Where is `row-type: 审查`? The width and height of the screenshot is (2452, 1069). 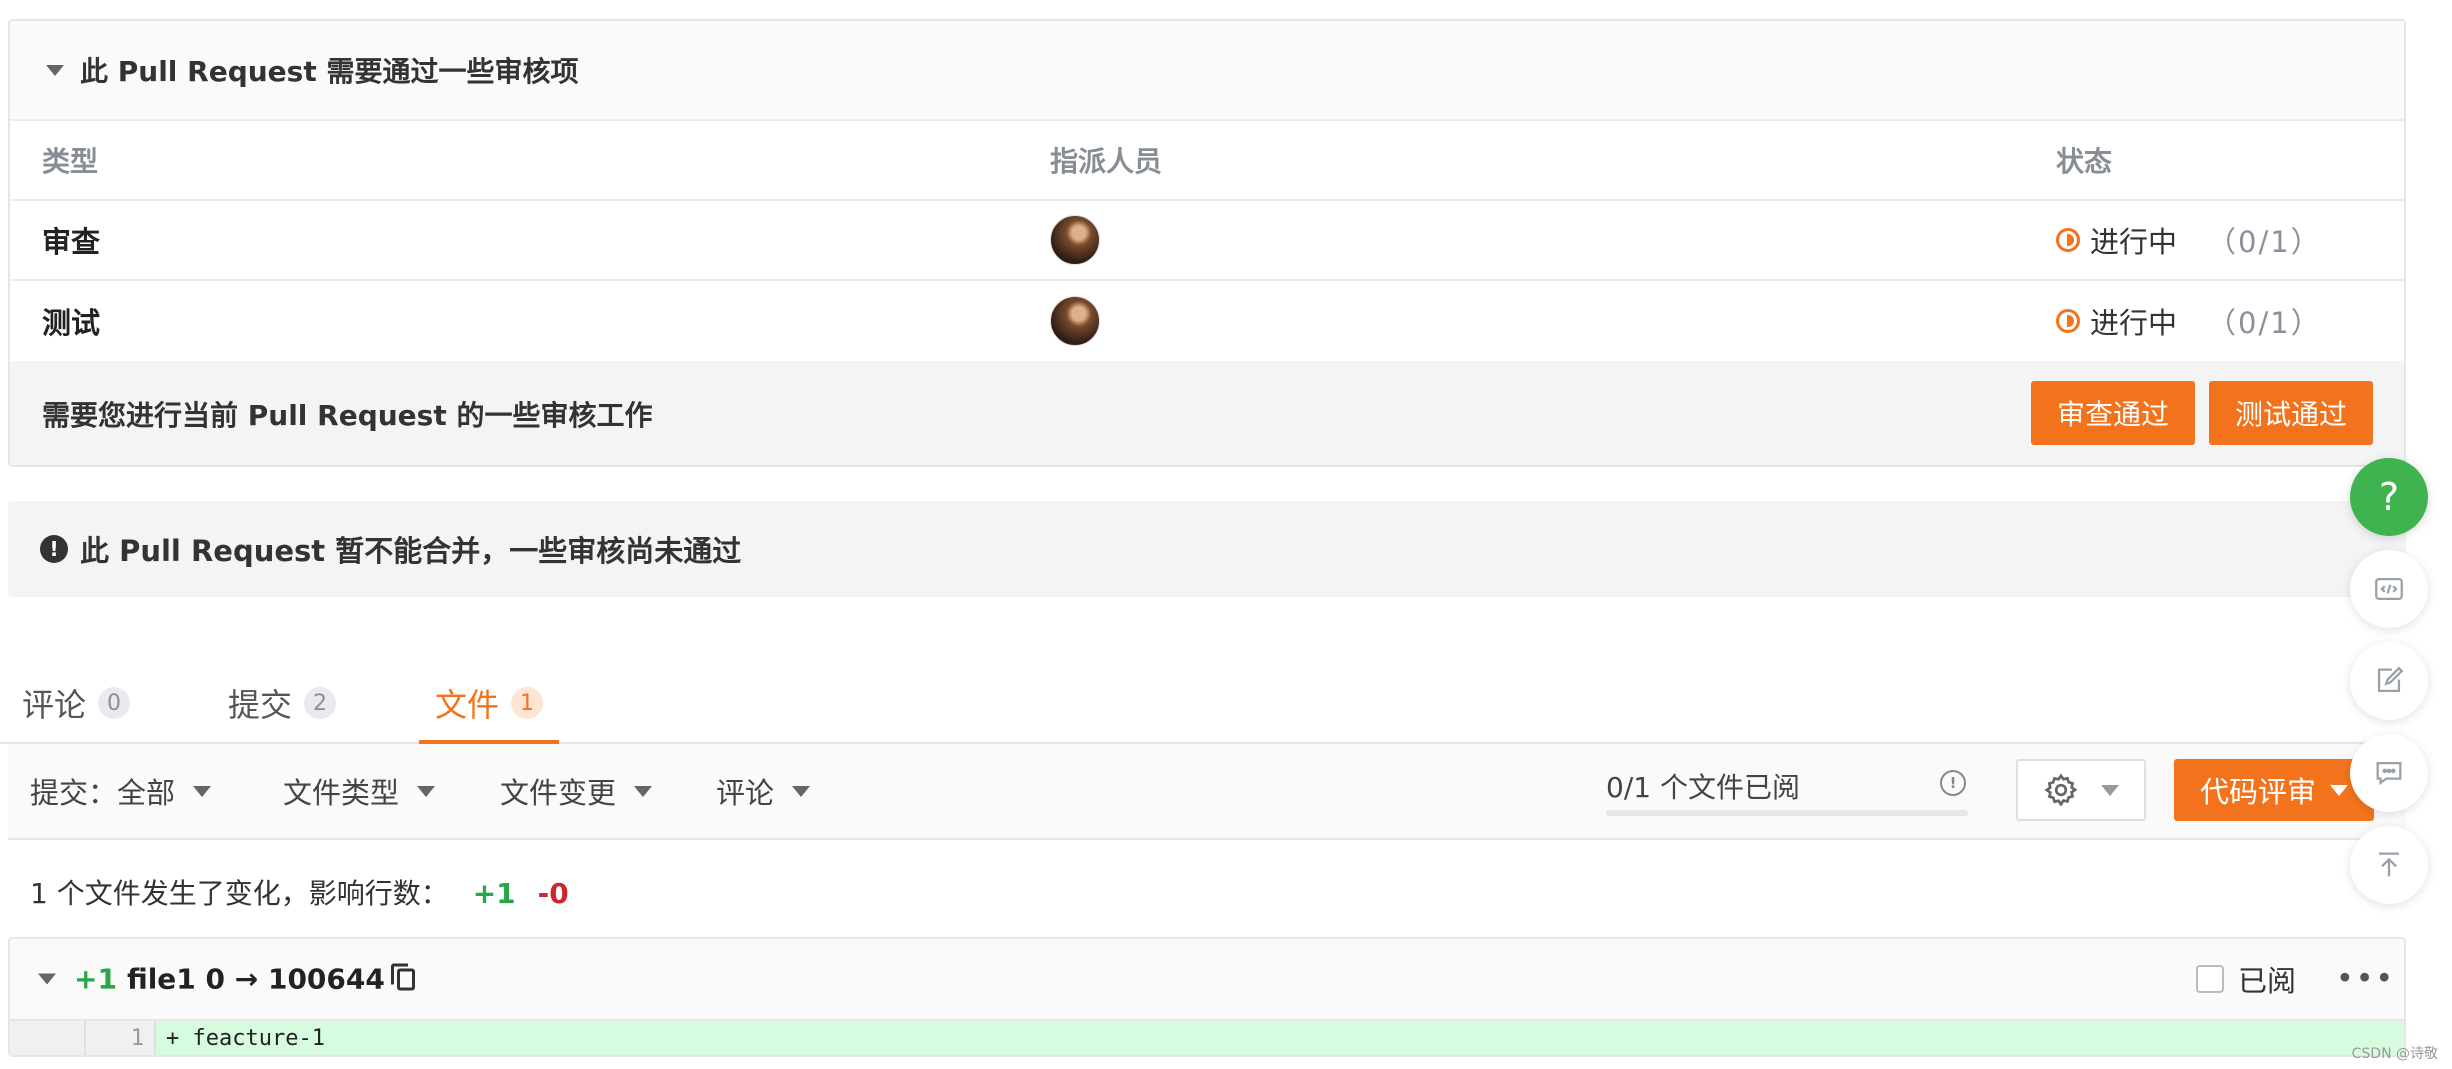 row-type: 审查 is located at coordinates (71, 242).